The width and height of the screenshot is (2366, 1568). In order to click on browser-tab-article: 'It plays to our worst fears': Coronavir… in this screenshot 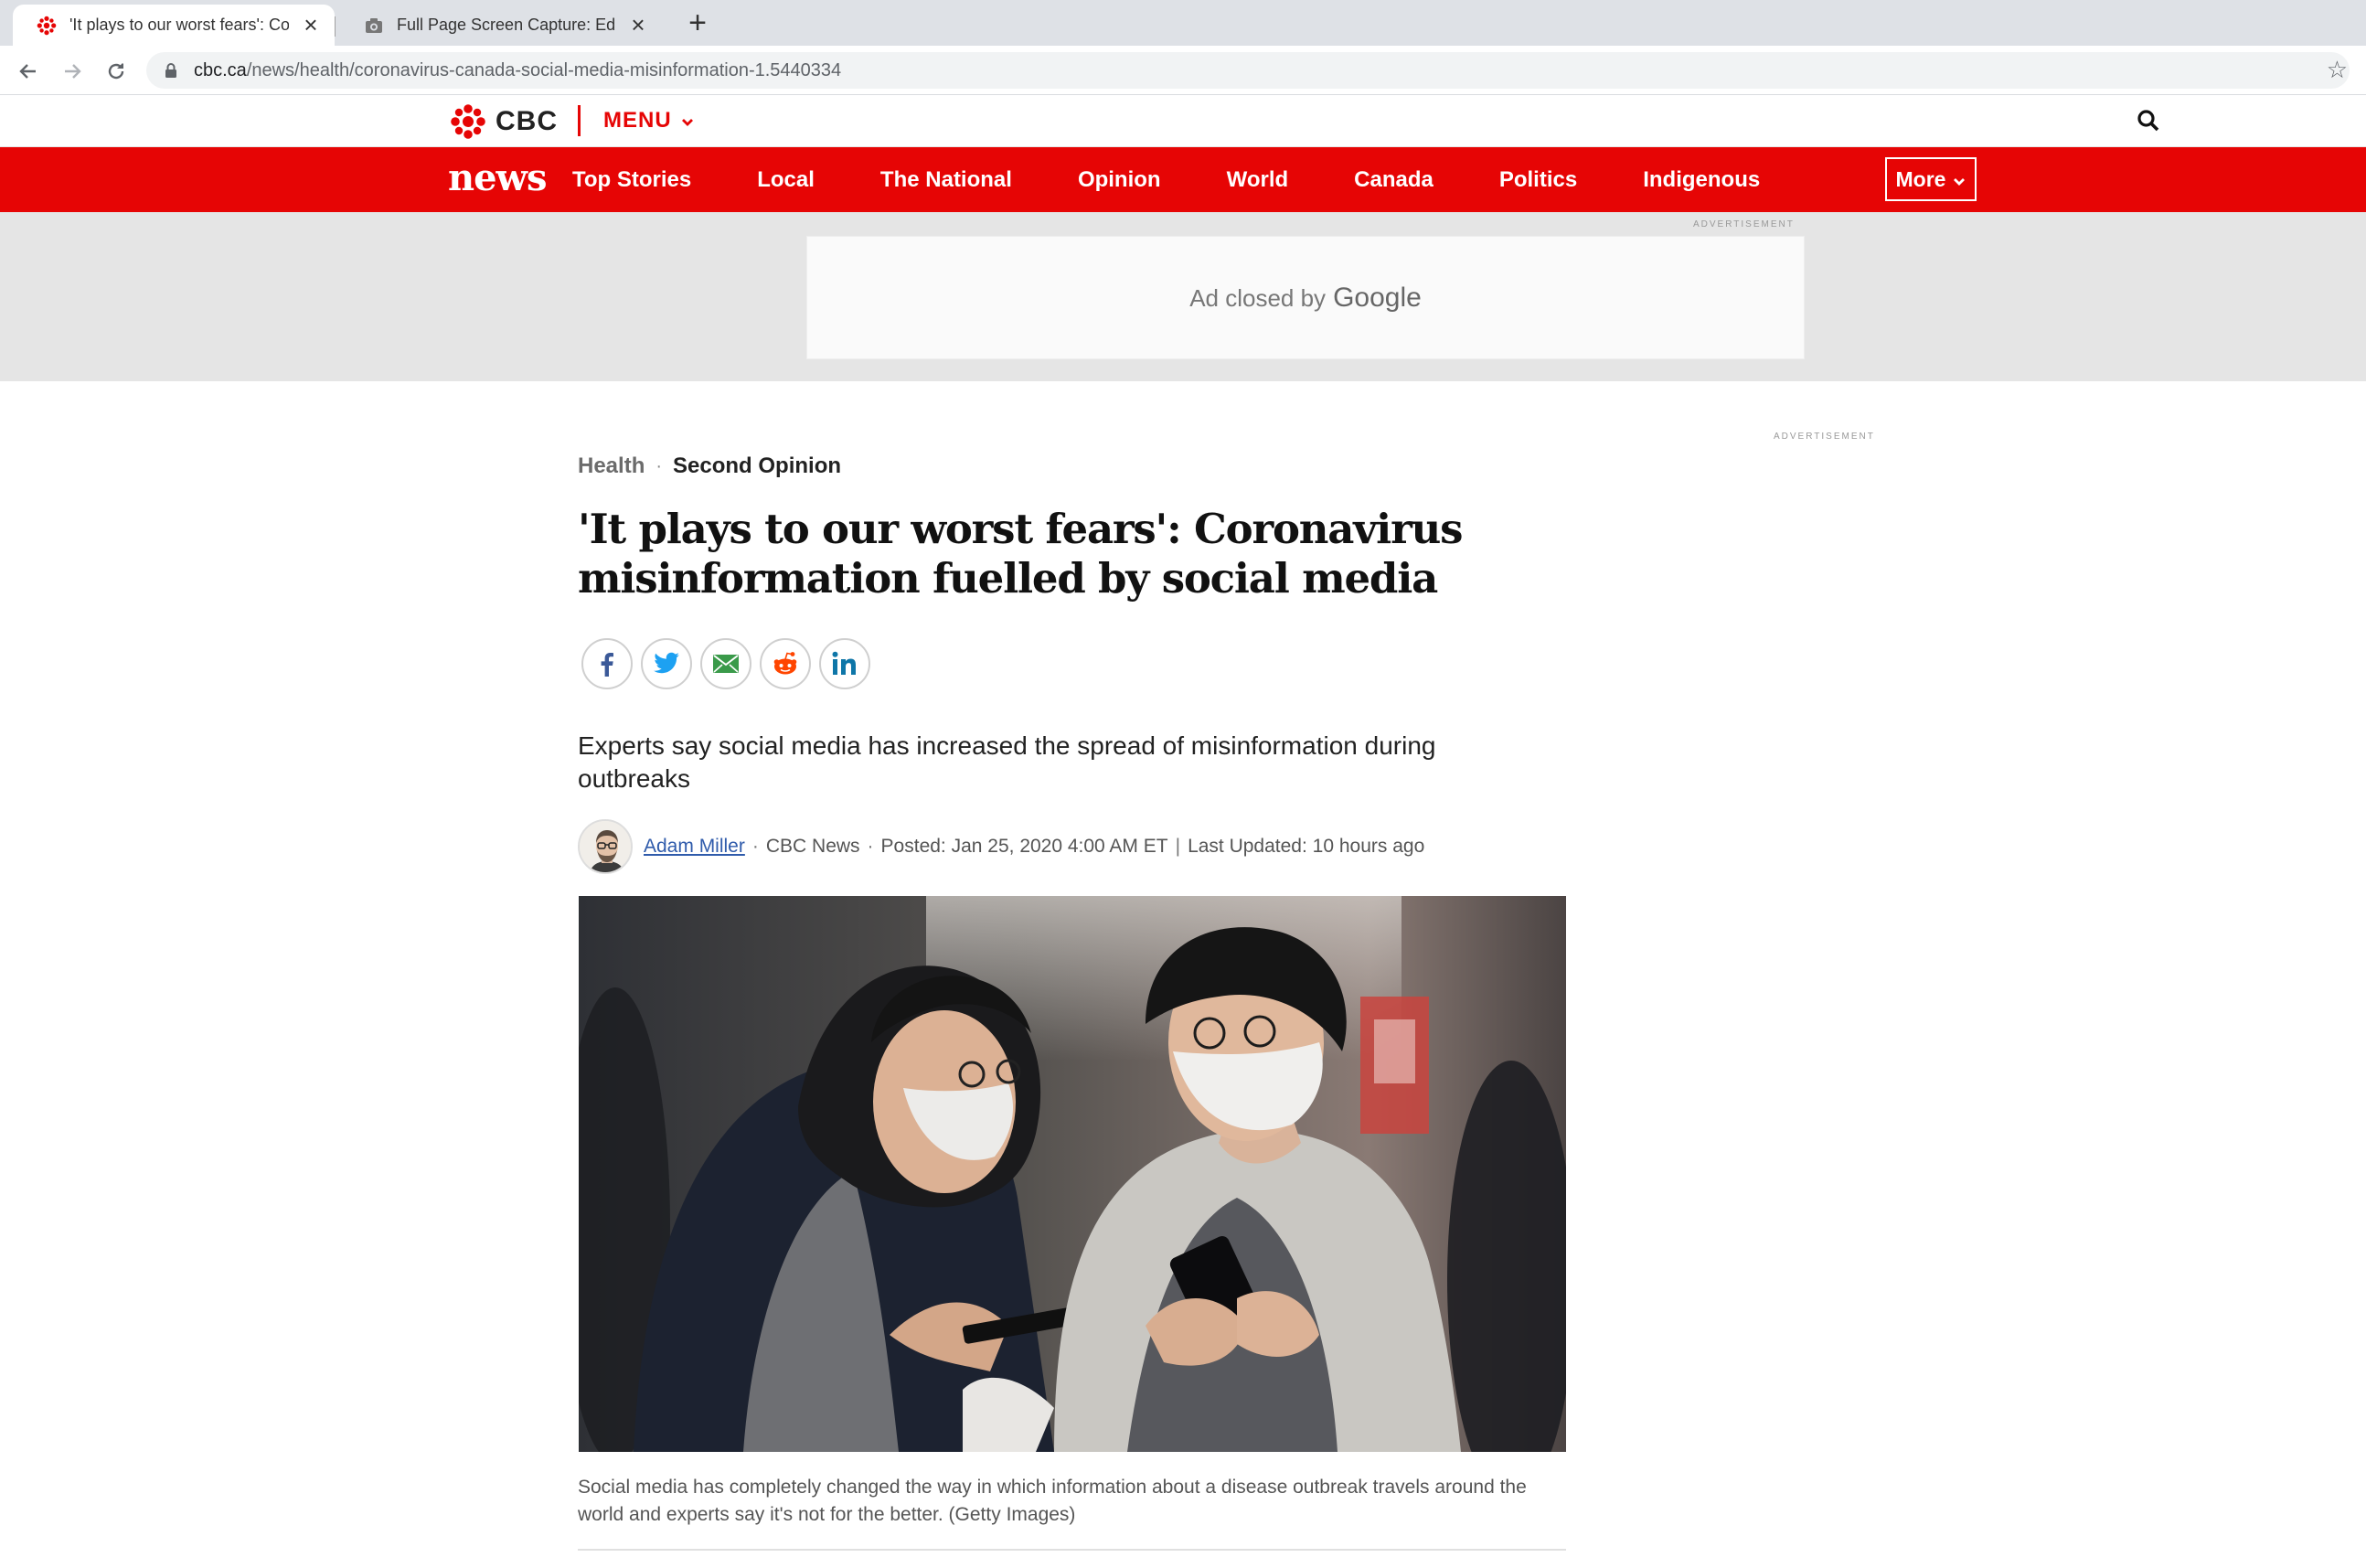, I will do `click(174, 25)`.